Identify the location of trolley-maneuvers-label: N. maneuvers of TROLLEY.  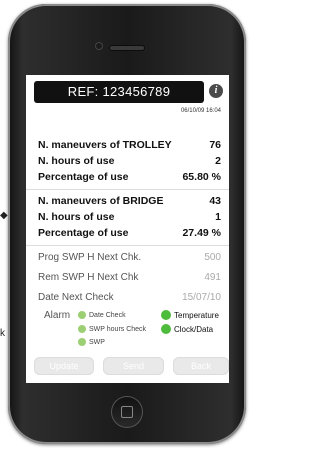
(105, 144).